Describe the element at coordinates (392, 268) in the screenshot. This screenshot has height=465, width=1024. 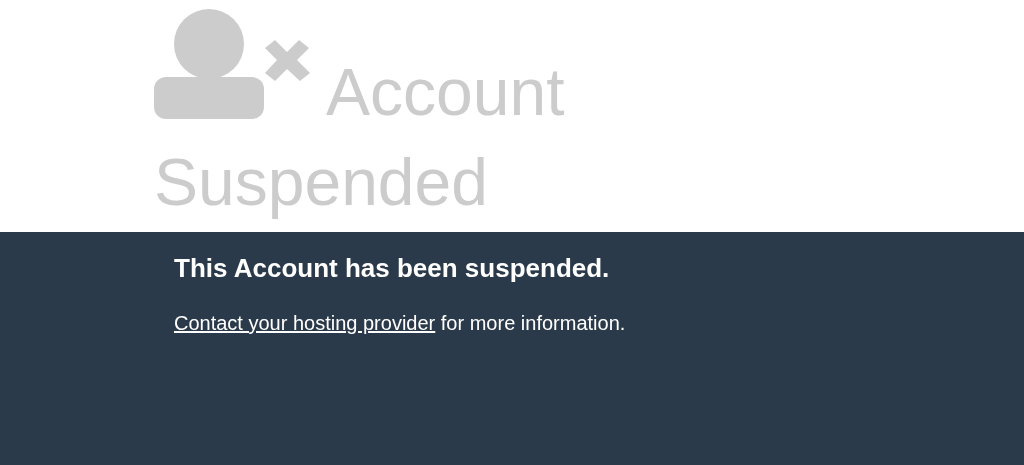
I see `suspension-message: This Account has been suspended.` at that location.